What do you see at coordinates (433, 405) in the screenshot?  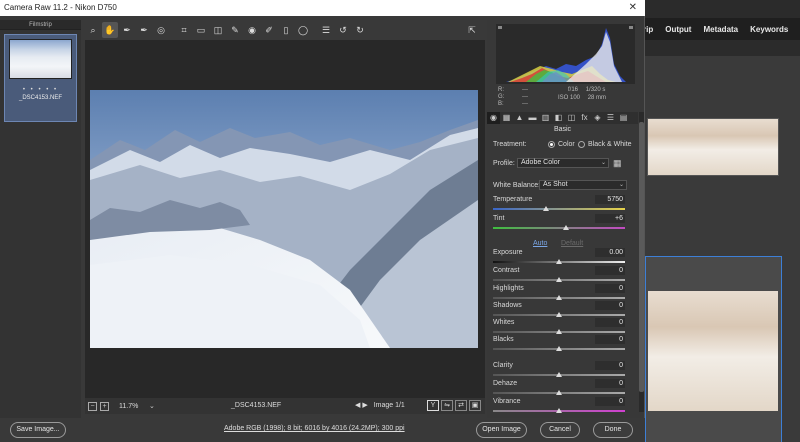 I see `before-after-y-icon: Y` at bounding box center [433, 405].